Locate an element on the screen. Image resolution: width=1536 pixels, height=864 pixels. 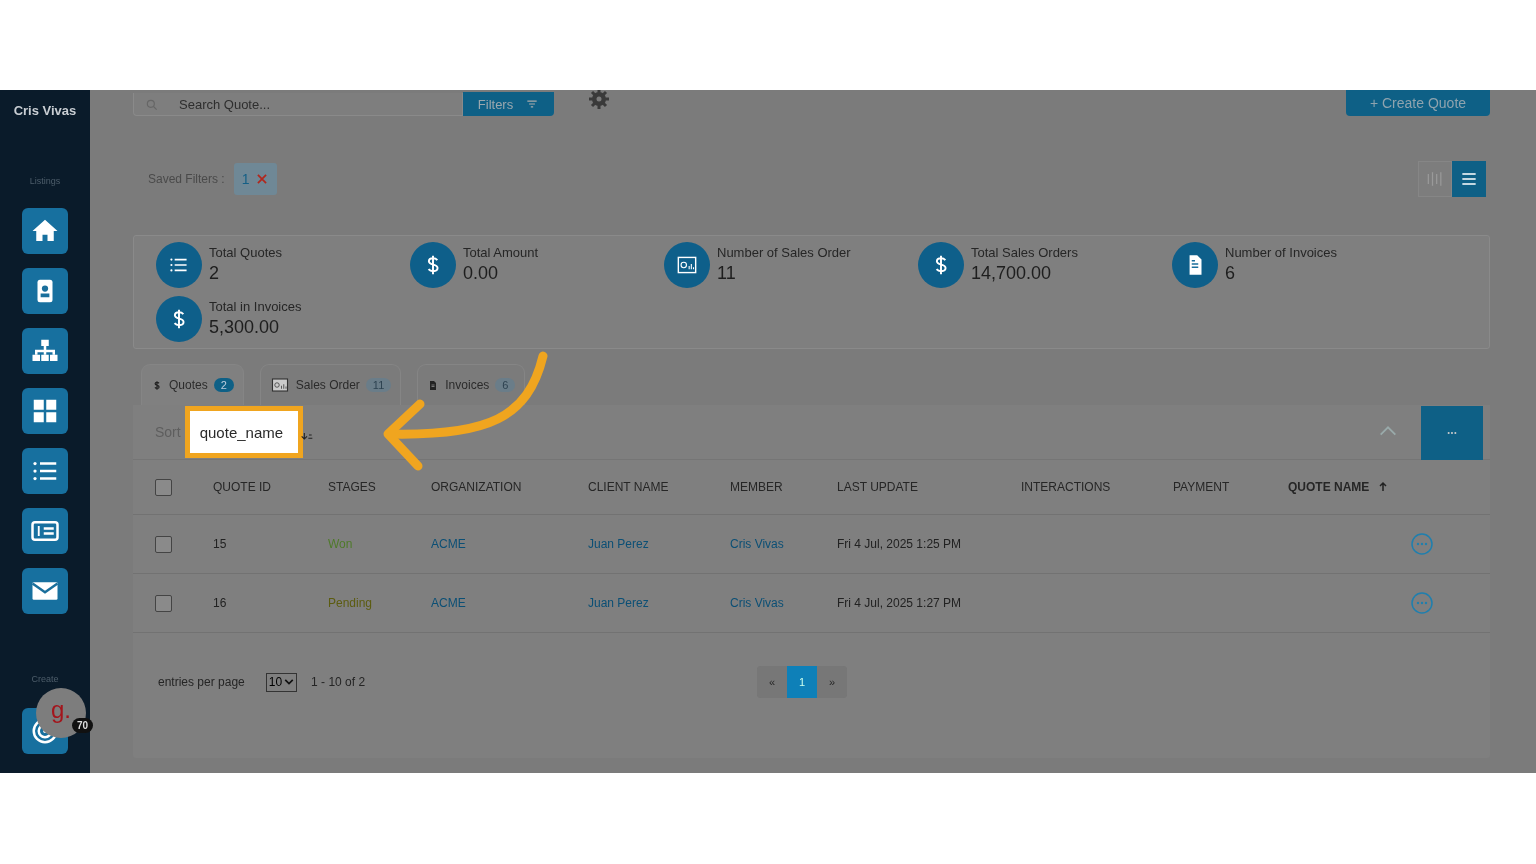
list-icon is located at coordinates (179, 265).